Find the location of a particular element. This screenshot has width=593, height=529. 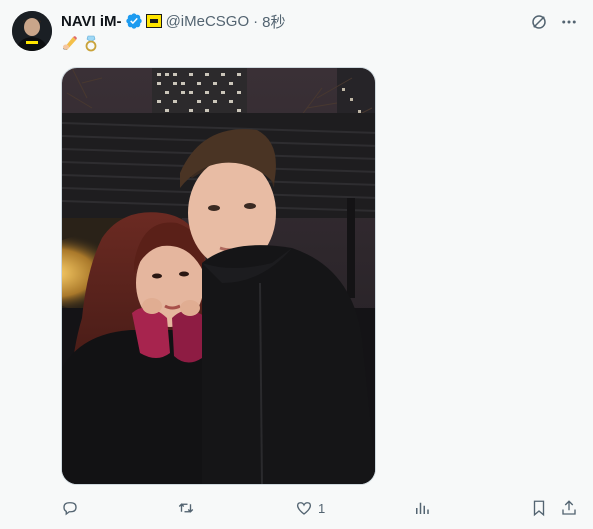

tweet-timestamp: 8秒 is located at coordinates (273, 21).